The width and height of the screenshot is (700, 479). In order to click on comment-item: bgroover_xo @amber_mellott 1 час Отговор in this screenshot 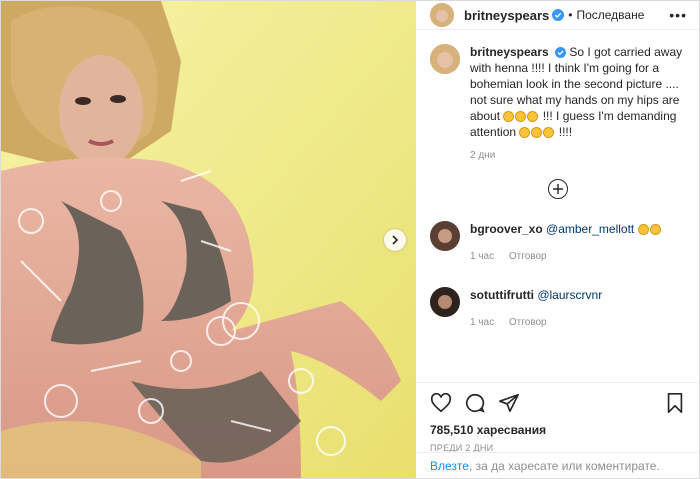, I will do `click(557, 243)`.